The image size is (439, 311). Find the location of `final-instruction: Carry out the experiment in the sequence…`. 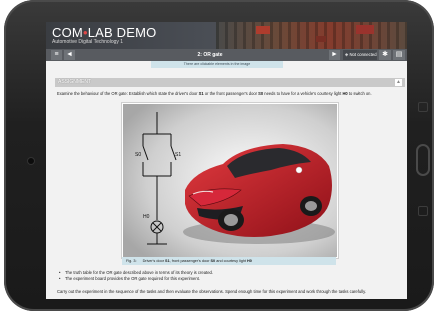

final-instruction: Carry out the experiment in the sequence… is located at coordinates (212, 291).